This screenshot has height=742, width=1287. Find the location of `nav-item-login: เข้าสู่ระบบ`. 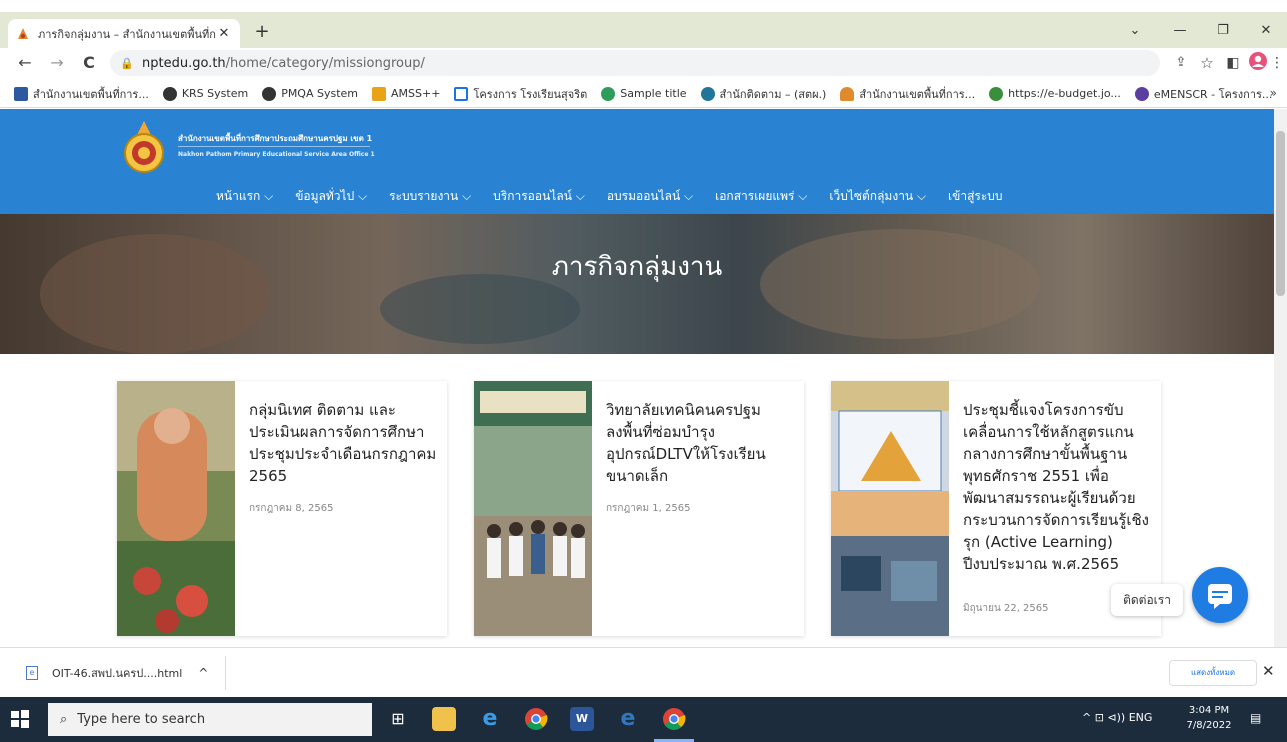

nav-item-login: เข้าสู่ระบบ is located at coordinates (975, 196).